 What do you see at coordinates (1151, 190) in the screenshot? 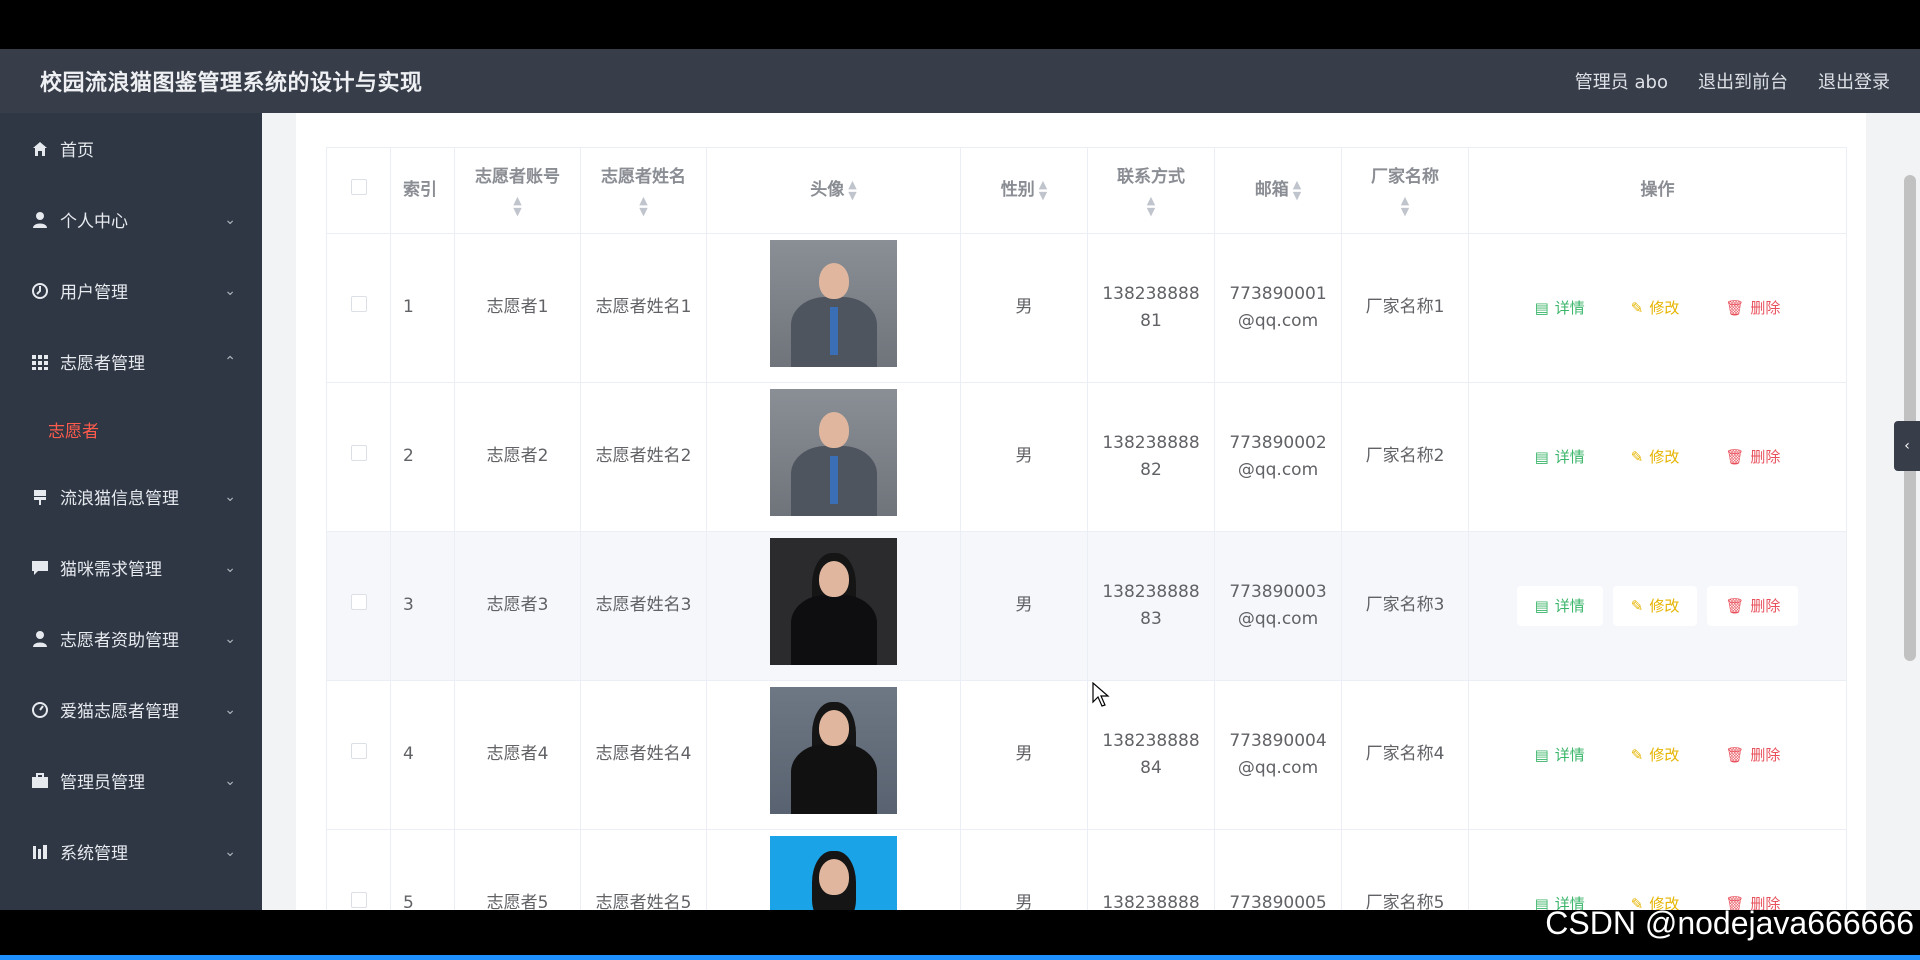
I see `col-header-phone: 联系方式 ▲ ▼` at bounding box center [1151, 190].